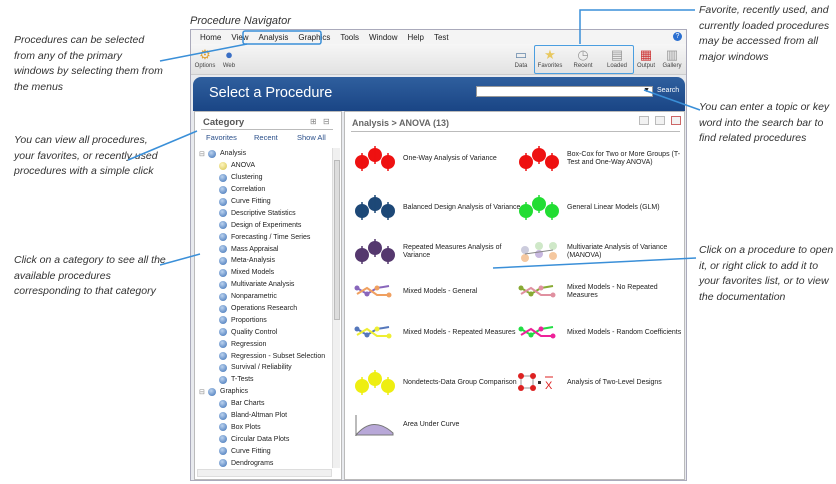 The height and width of the screenshot is (484, 836). What do you see at coordinates (437, 333) in the screenshot?
I see `procedure-item: Mixed Models - Repeated Measures` at bounding box center [437, 333].